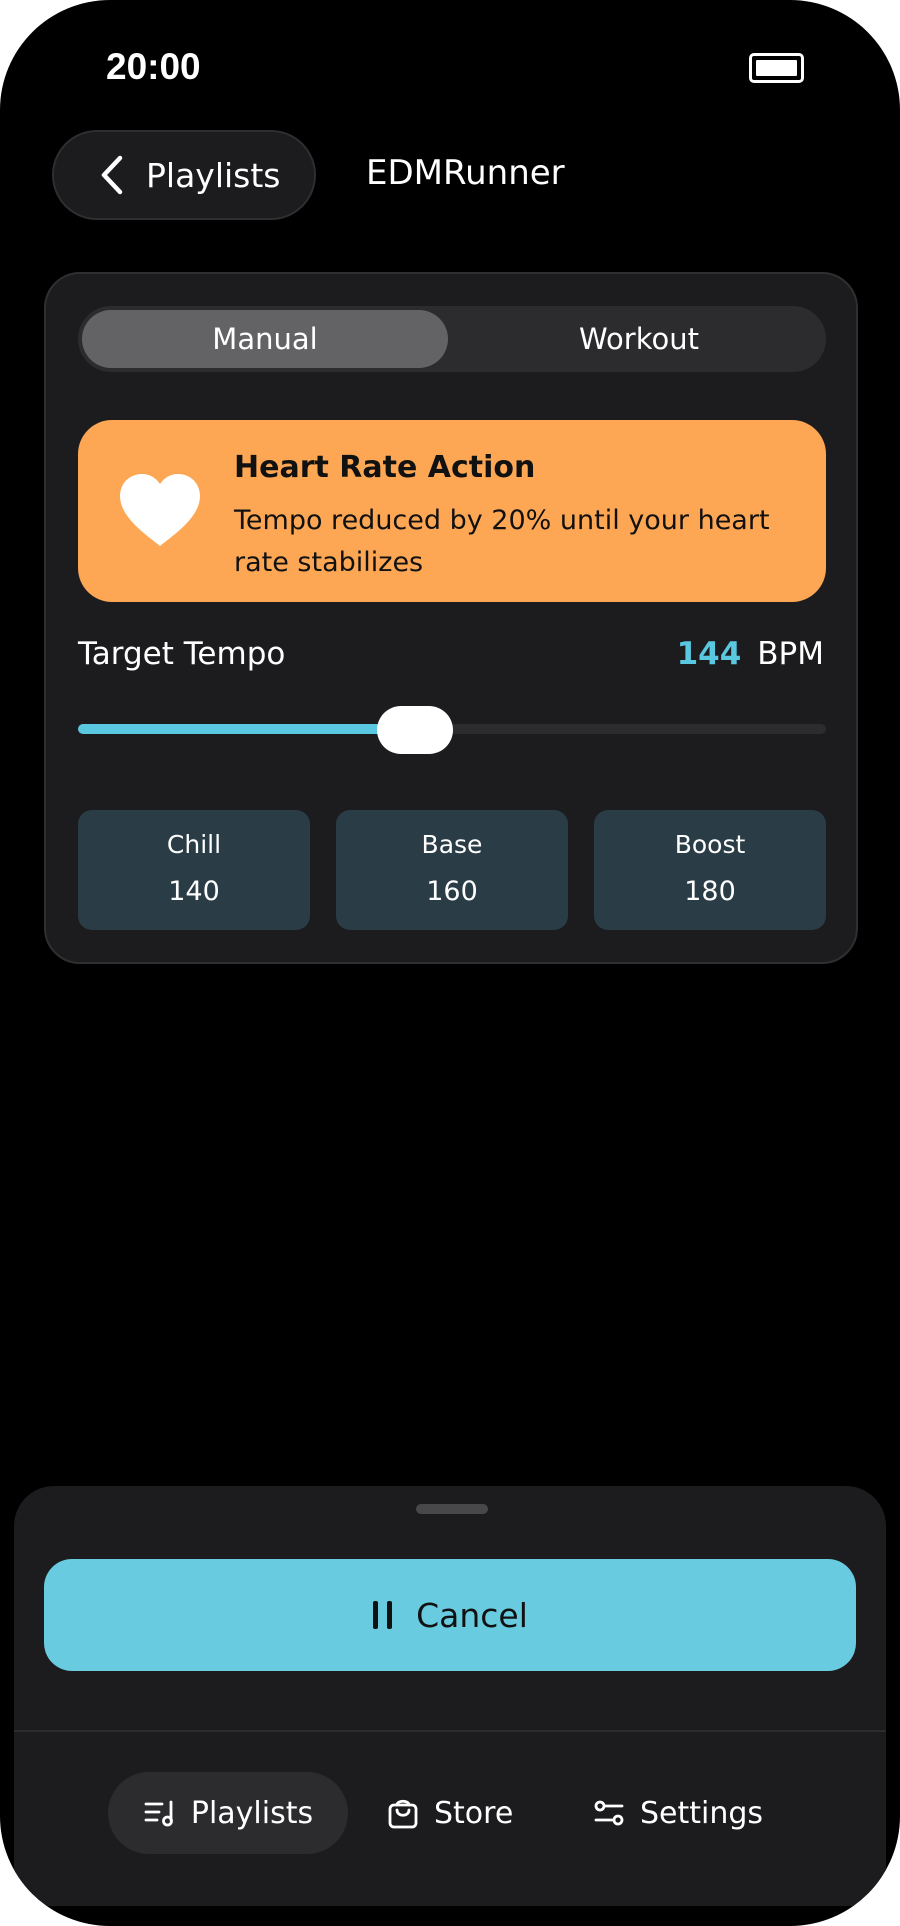 The width and height of the screenshot is (900, 1926). I want to click on preset-name: Boost, so click(710, 844).